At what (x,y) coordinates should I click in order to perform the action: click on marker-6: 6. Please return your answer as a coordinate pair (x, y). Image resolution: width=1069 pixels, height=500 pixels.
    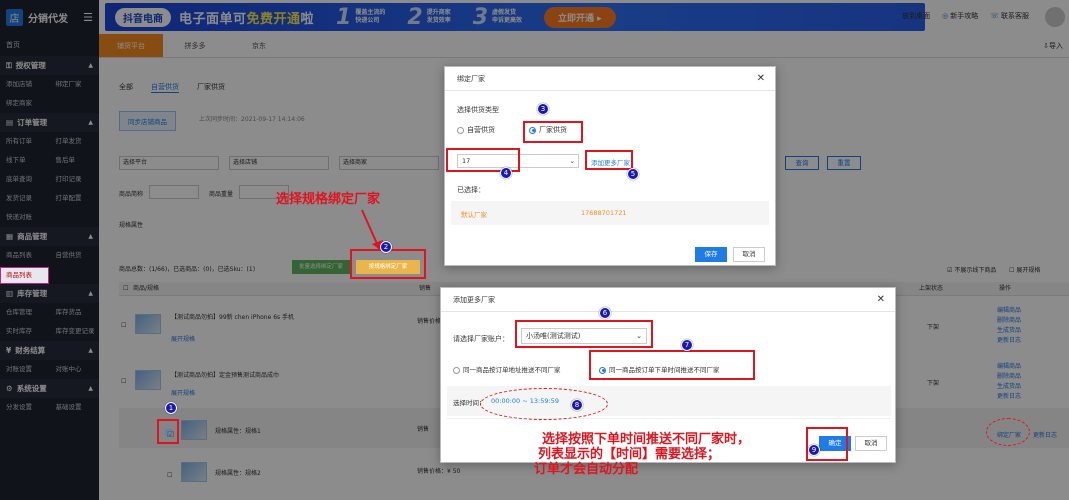
    Looking at the image, I should click on (605, 313).